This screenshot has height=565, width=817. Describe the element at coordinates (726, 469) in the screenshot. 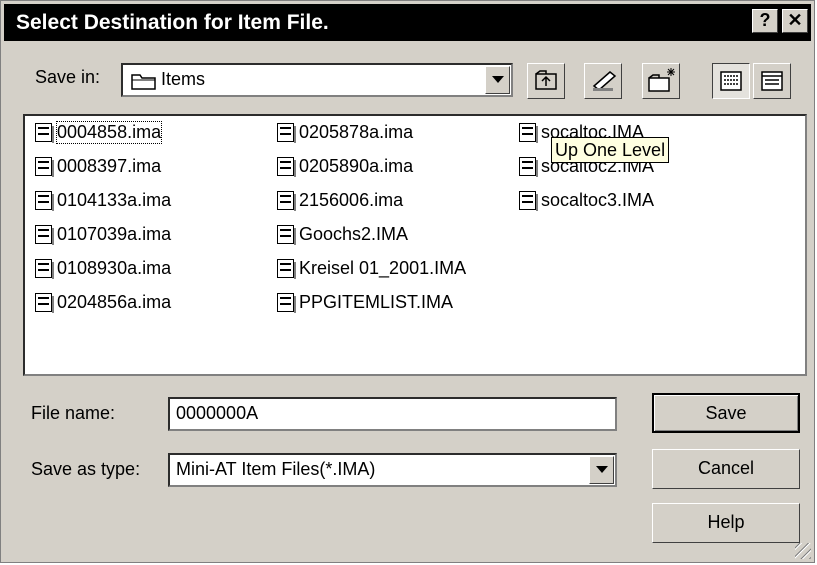

I see `cancel-button: Cancel` at that location.